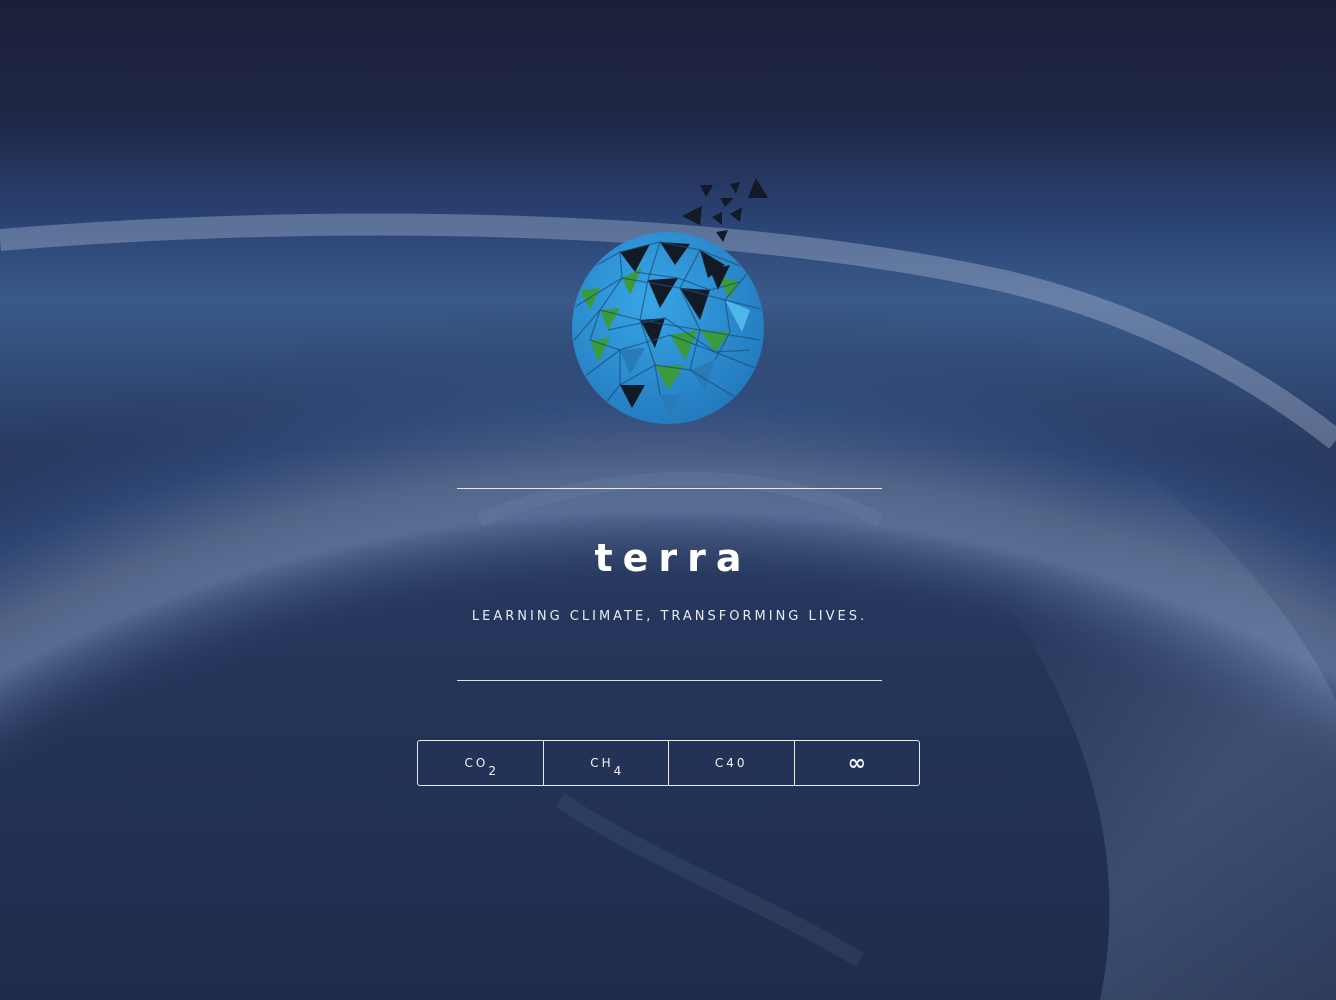  Describe the element at coordinates (669, 488) in the screenshot. I see `top-divider` at that location.